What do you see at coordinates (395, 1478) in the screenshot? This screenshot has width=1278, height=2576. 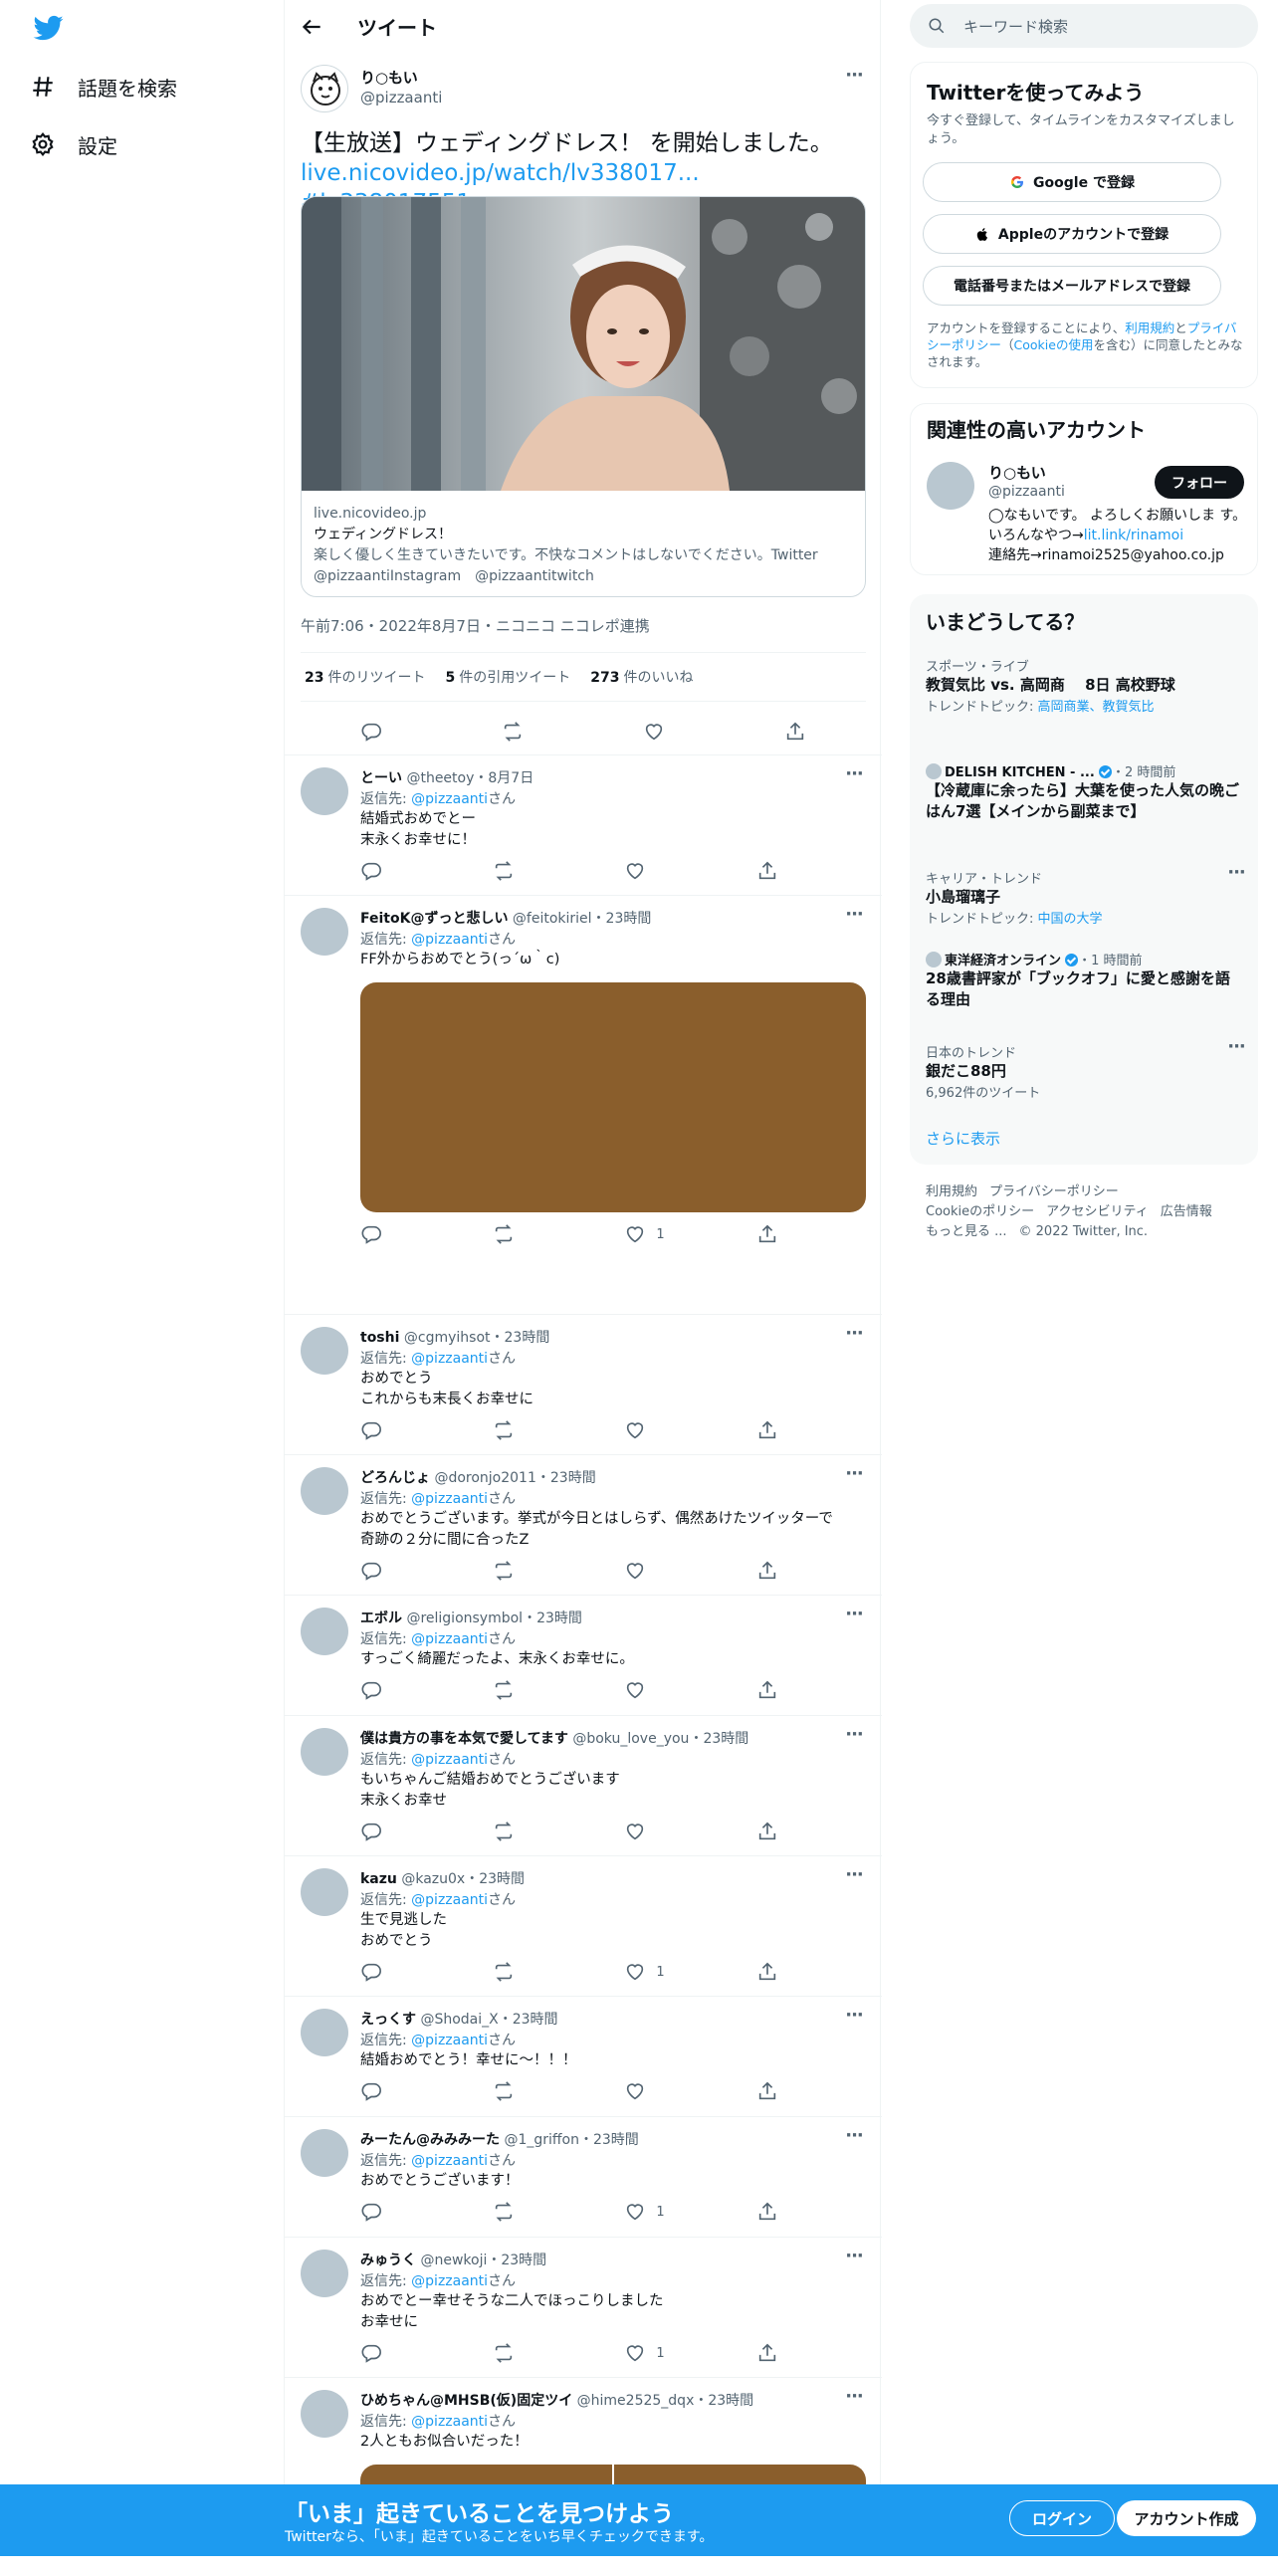 I see `reply-author-name: どろんじょ` at bounding box center [395, 1478].